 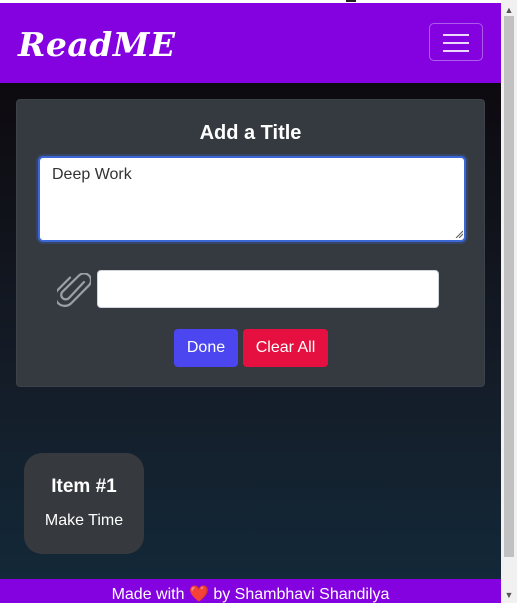 What do you see at coordinates (97, 44) in the screenshot?
I see `brand-logo: ReadME` at bounding box center [97, 44].